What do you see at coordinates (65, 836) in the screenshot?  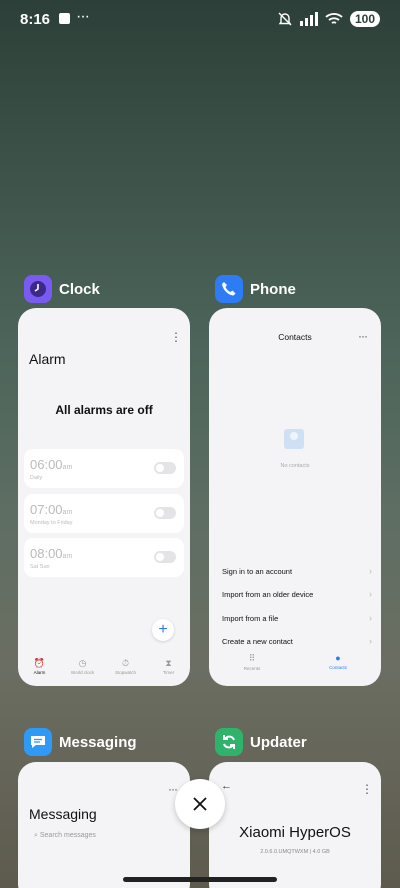 I see `search-messages-field: ⌕ Search messages` at bounding box center [65, 836].